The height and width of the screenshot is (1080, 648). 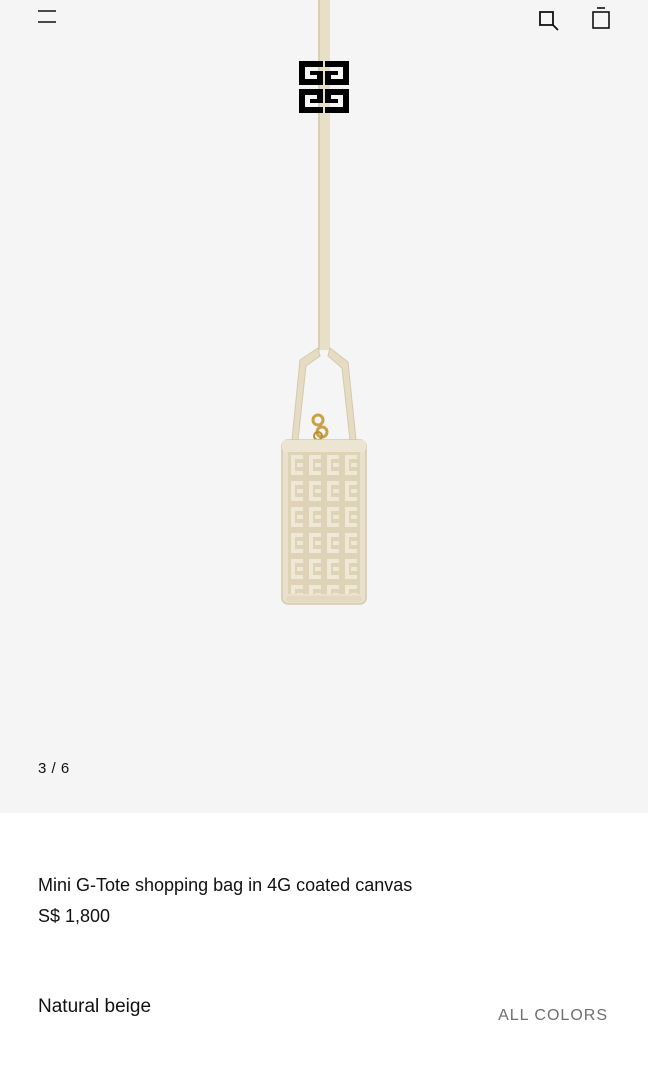 I want to click on menu-button, so click(x=47, y=17).